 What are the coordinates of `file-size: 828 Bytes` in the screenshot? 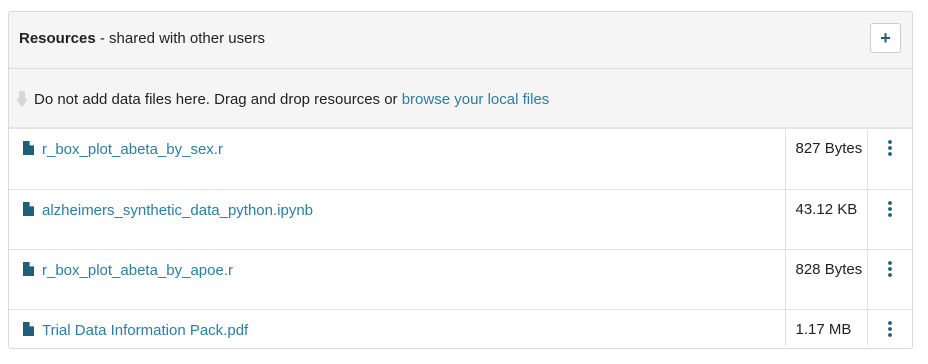 It's located at (825, 278).